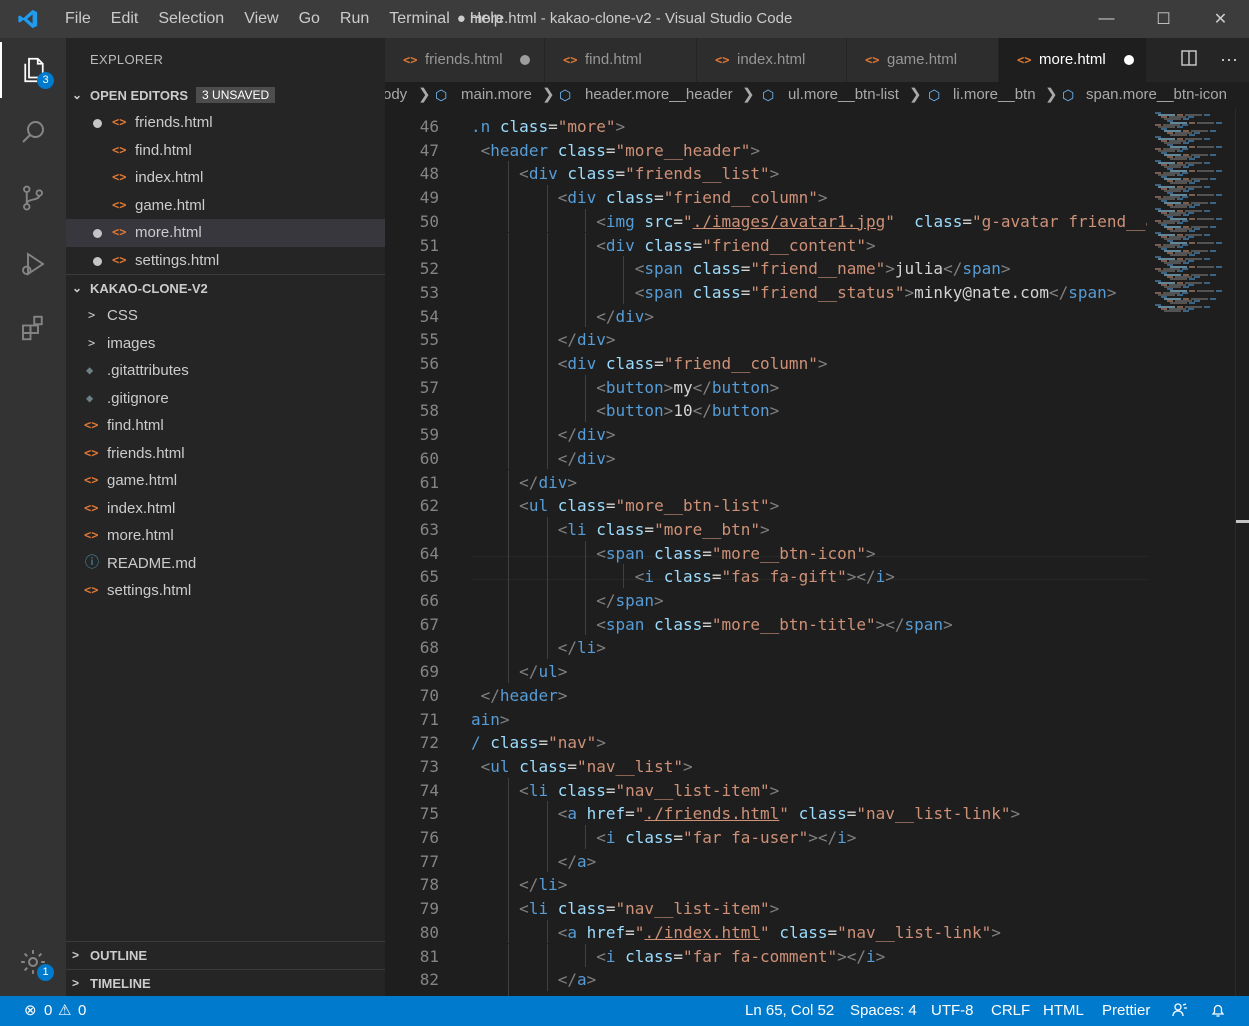  I want to click on tab-game: <> game.html, so click(923, 60).